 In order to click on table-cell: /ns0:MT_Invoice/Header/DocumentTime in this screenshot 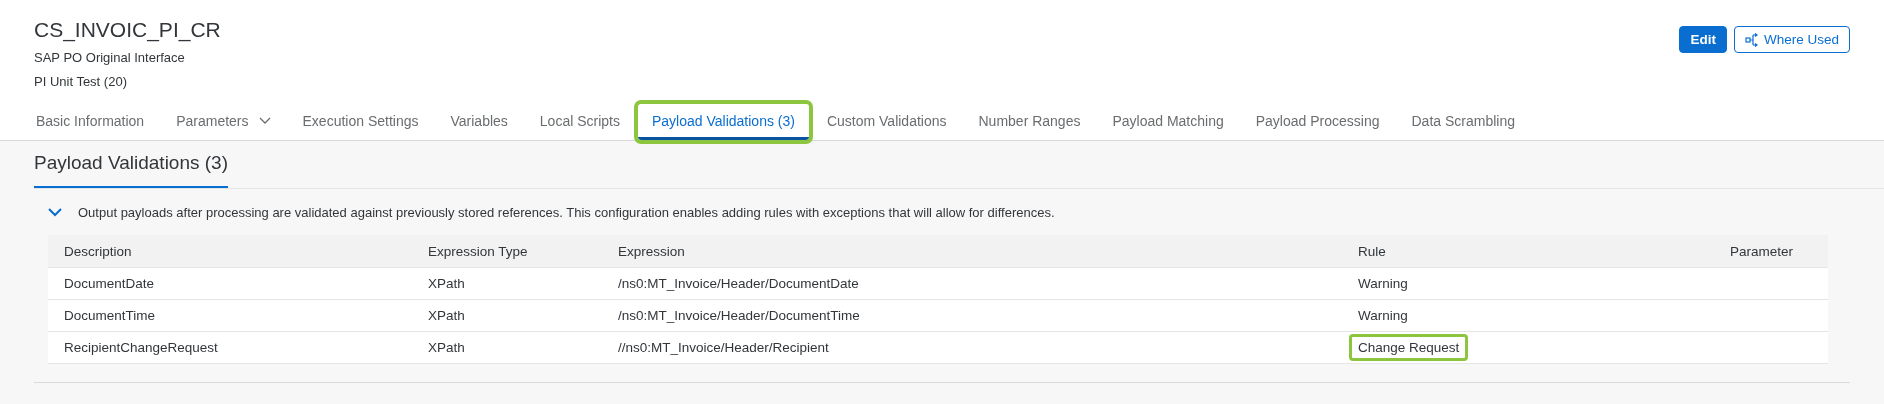, I will do `click(739, 315)`.